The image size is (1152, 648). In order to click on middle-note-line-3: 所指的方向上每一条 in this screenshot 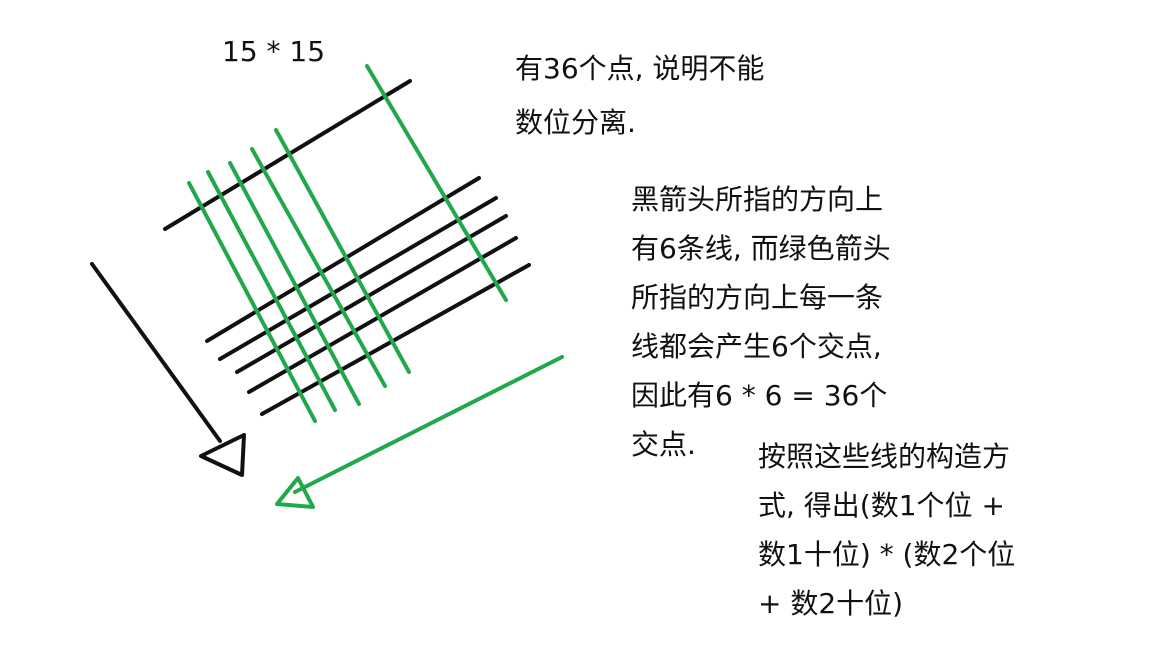, I will do `click(757, 297)`.